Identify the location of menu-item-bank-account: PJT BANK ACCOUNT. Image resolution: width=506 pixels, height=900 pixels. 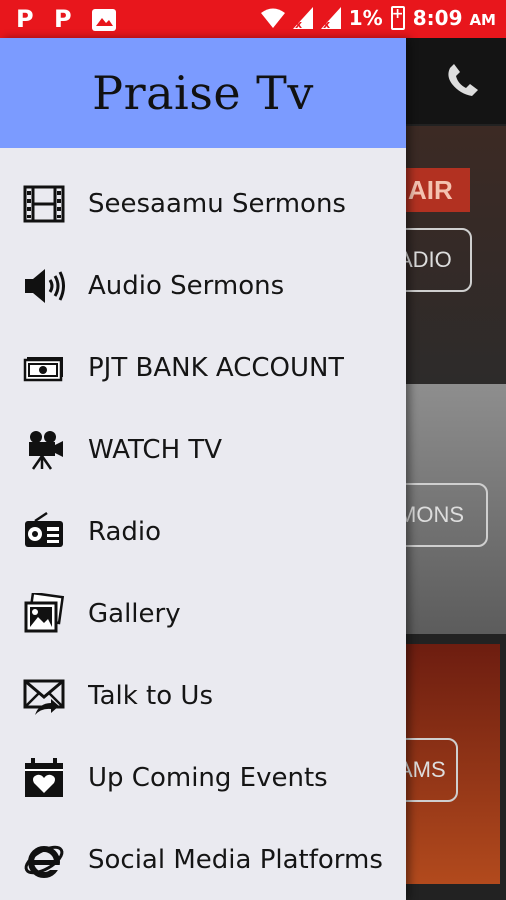
(203, 368).